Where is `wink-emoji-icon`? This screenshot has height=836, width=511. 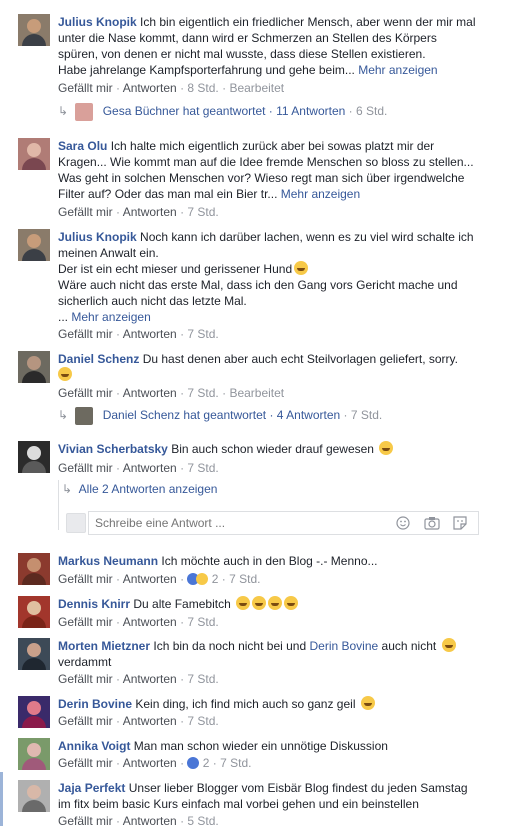
wink-emoji-icon is located at coordinates (367, 703).